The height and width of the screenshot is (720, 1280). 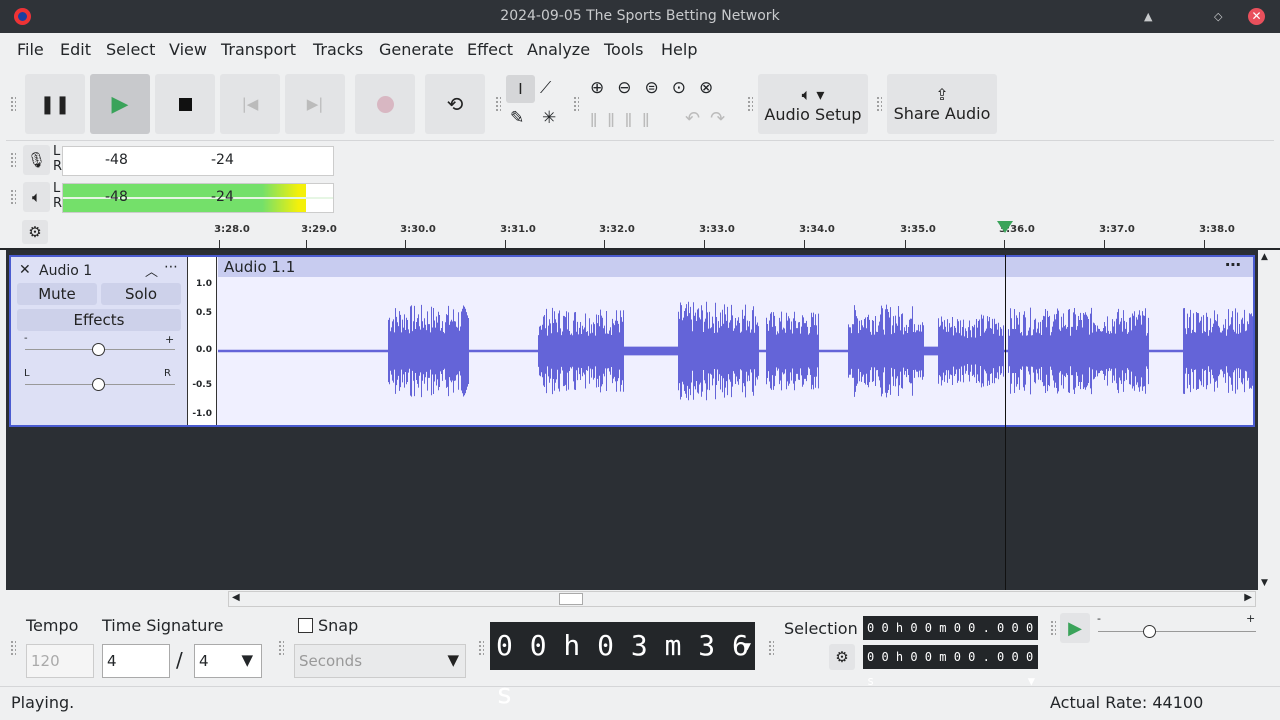 I want to click on menu-effect: Effect, so click(x=490, y=49).